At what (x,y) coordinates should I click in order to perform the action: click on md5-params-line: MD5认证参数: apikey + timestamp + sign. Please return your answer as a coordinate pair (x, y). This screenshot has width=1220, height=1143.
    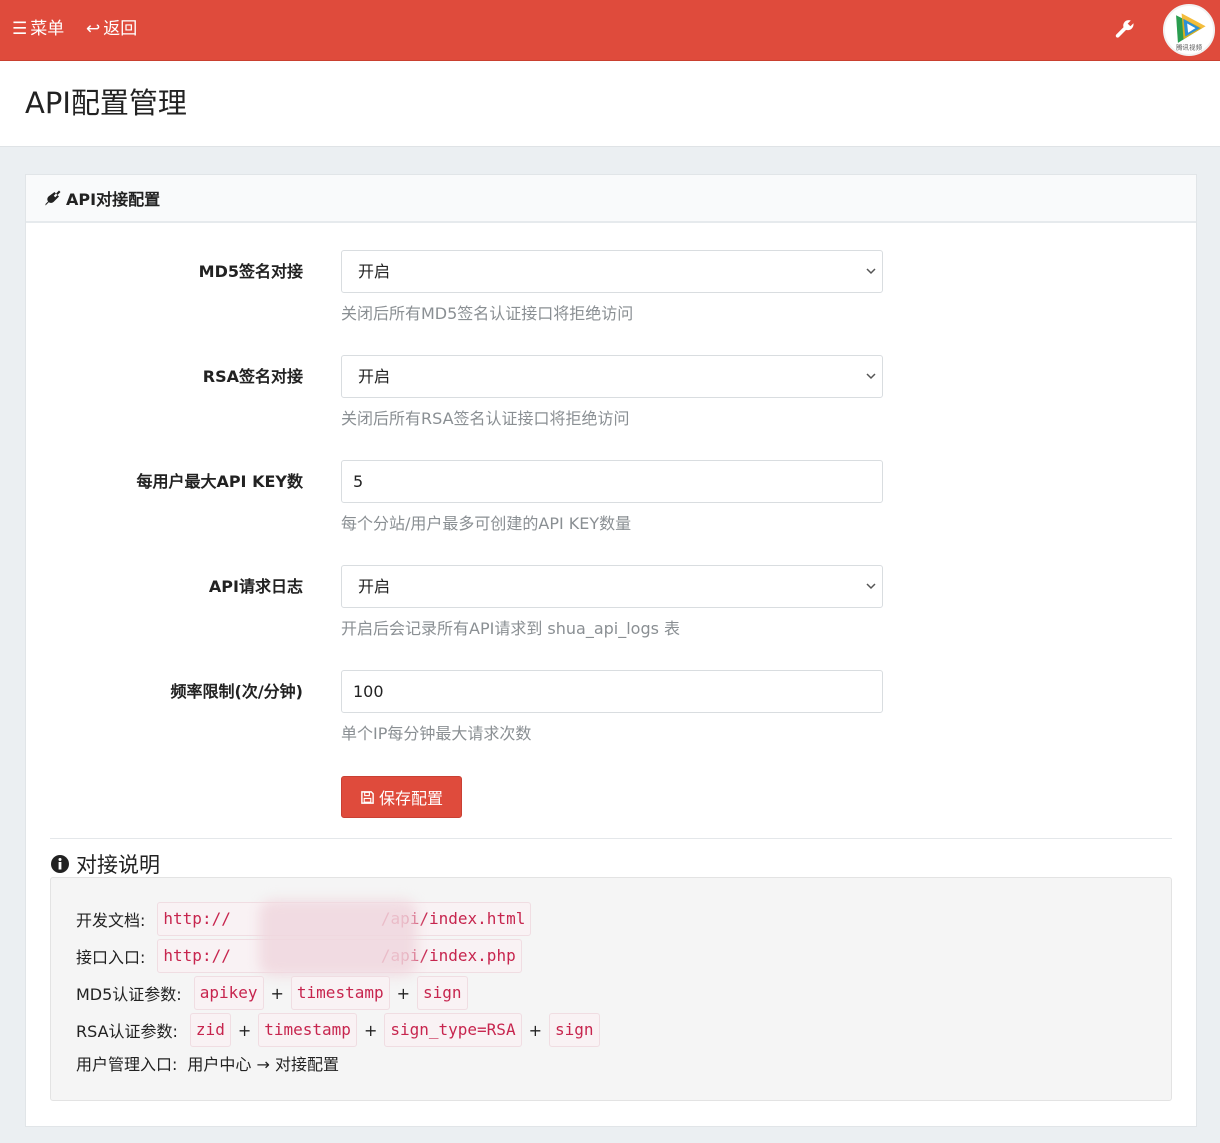
    Looking at the image, I should click on (272, 993).